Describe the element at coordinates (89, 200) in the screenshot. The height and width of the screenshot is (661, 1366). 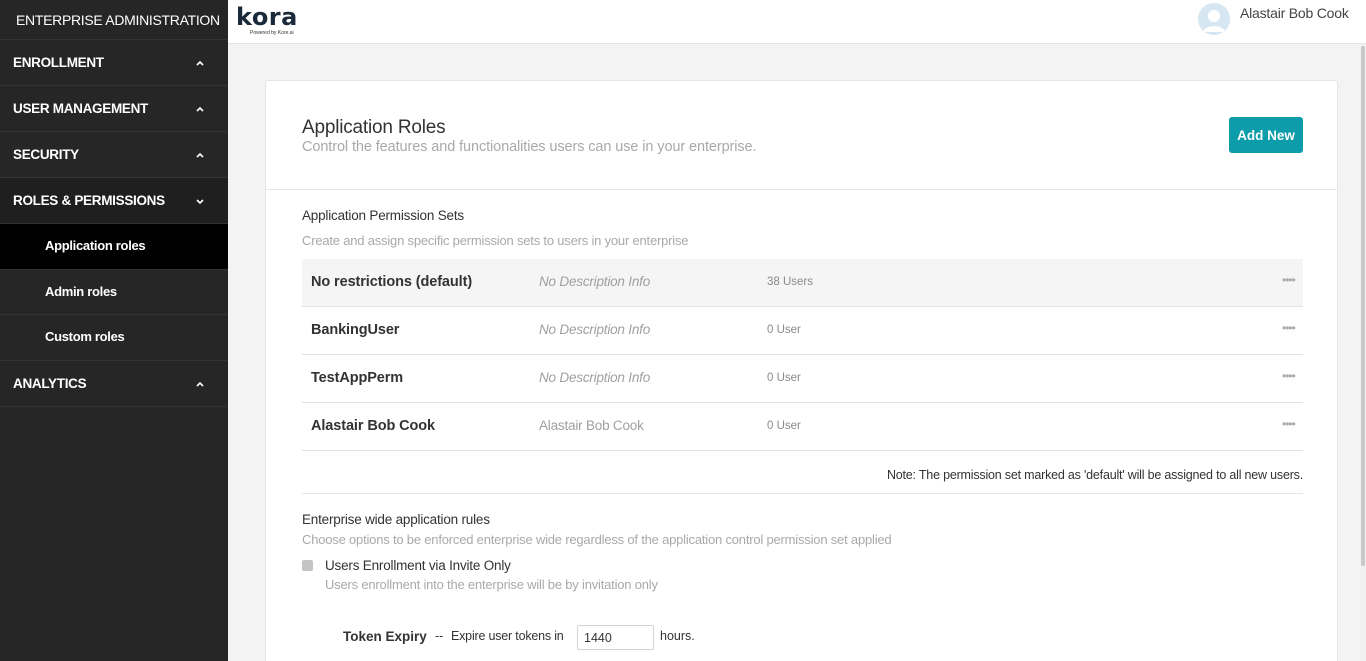
I see `sidebar-section-label: ROLES & PERMISSIONS` at that location.